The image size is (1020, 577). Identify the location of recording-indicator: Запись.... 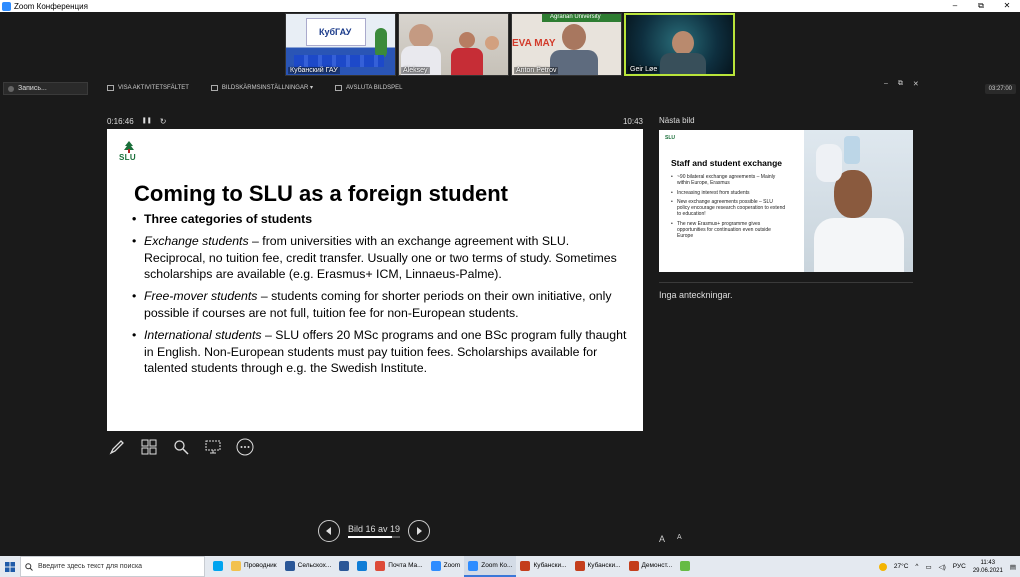
(45, 88).